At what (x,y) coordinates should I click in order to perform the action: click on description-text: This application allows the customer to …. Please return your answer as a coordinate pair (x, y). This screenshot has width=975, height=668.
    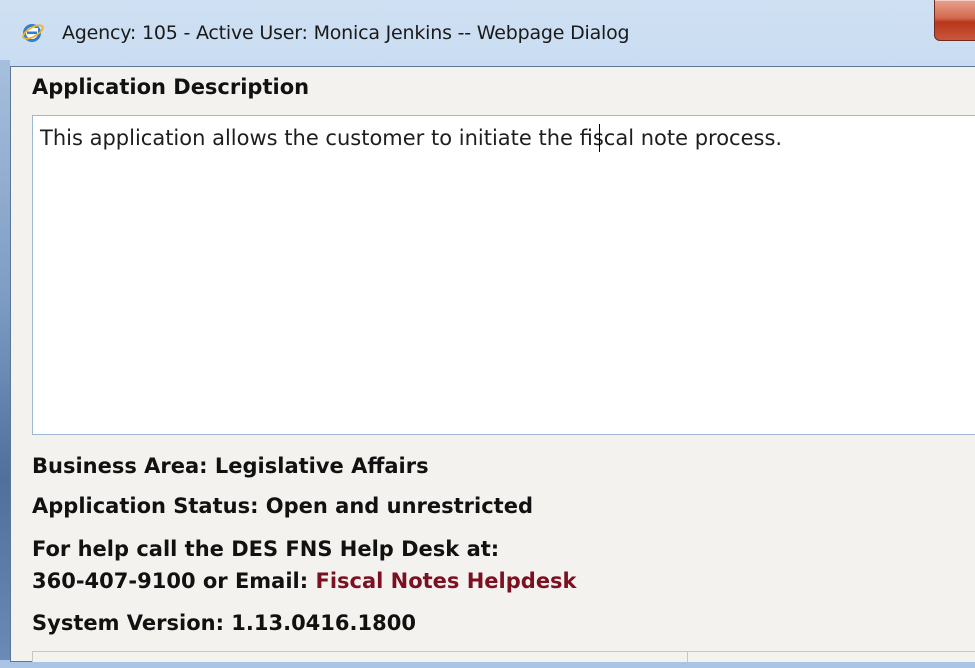
    Looking at the image, I should click on (411, 138).